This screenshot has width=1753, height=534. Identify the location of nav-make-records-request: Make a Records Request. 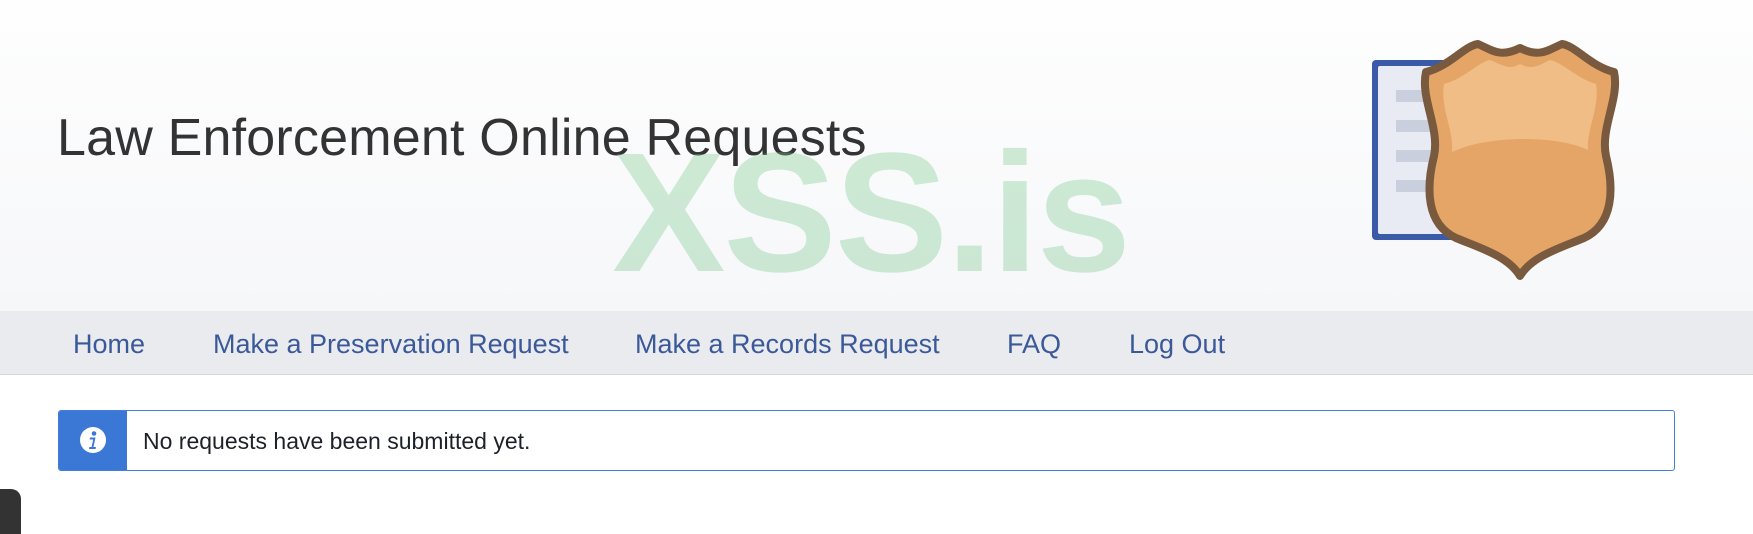
(787, 344).